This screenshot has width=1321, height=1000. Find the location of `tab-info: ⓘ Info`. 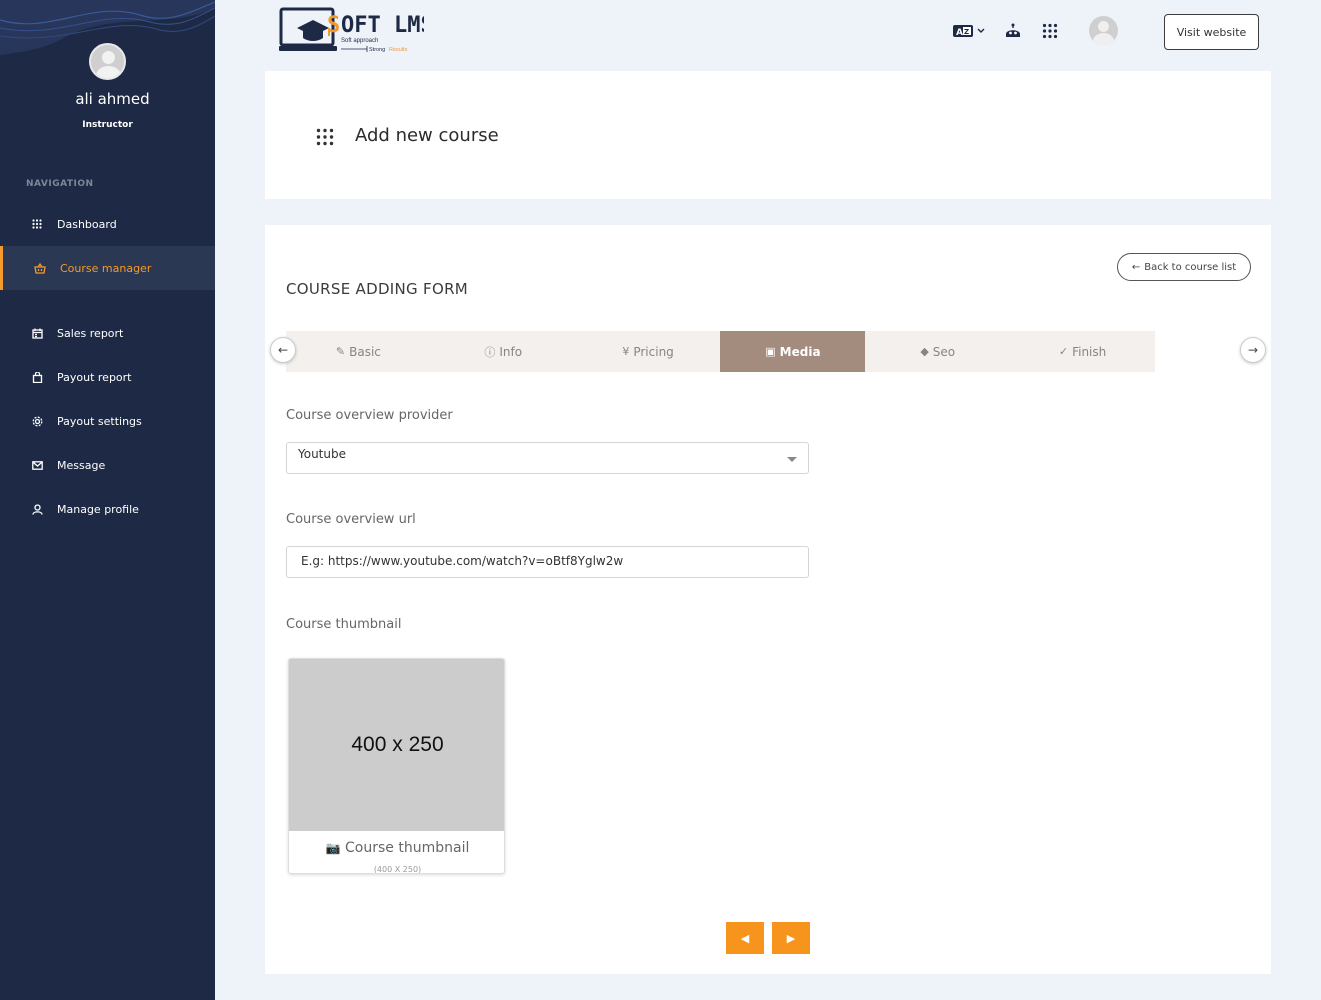

tab-info: ⓘ Info is located at coordinates (503, 351).